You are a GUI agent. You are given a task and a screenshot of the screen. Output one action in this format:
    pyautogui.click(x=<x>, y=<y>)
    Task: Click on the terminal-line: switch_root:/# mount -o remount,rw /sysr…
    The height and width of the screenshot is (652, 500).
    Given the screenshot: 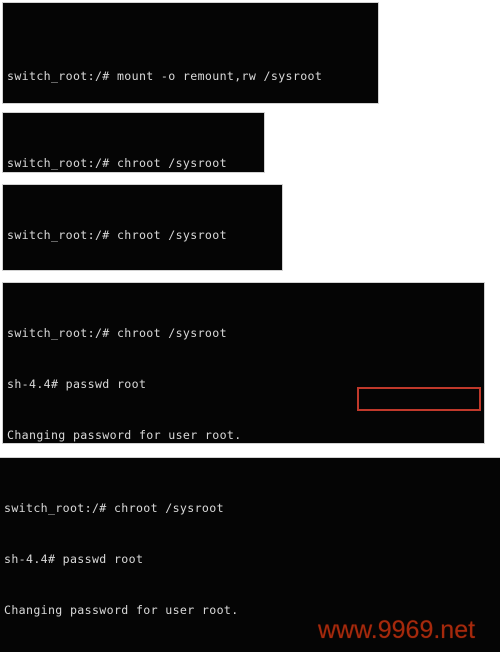 What is the action you would take?
    pyautogui.click(x=165, y=76)
    